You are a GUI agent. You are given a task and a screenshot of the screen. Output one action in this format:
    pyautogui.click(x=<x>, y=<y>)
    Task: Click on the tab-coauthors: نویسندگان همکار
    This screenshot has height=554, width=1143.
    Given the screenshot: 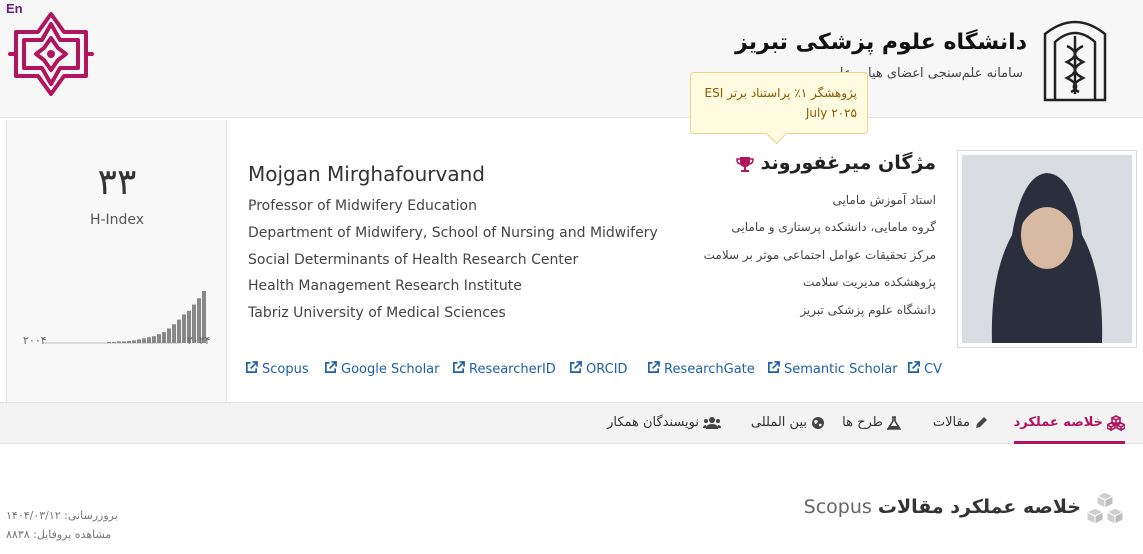 What is the action you would take?
    pyautogui.click(x=664, y=423)
    